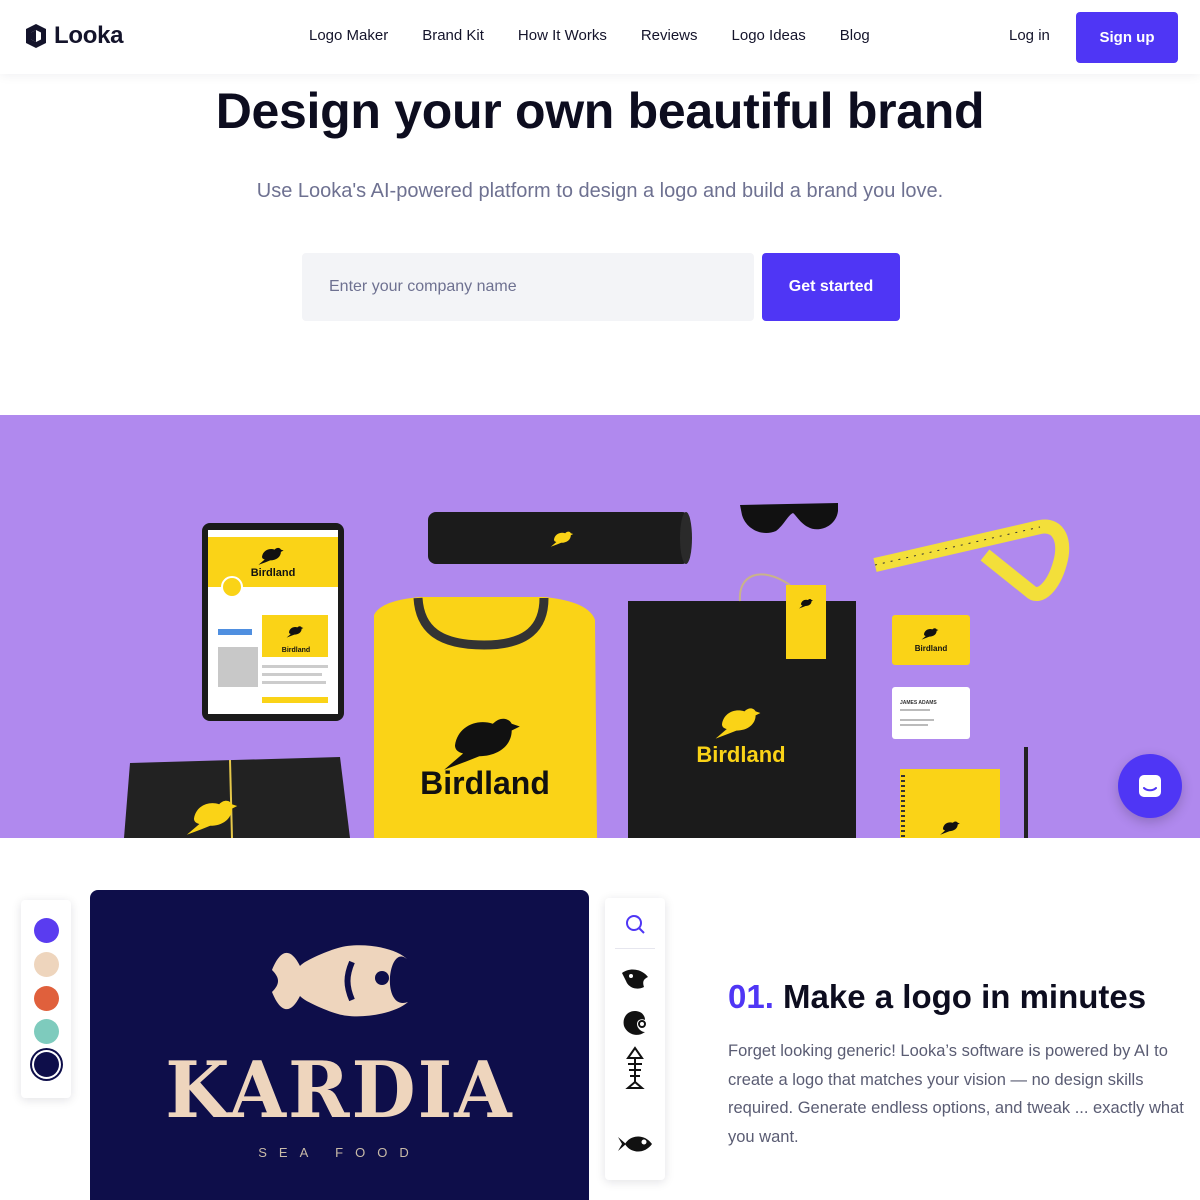 Image resolution: width=1200 pixels, height=1200 pixels. Describe the element at coordinates (789, 518) in the screenshot. I see `sunglasses-mockup` at that location.